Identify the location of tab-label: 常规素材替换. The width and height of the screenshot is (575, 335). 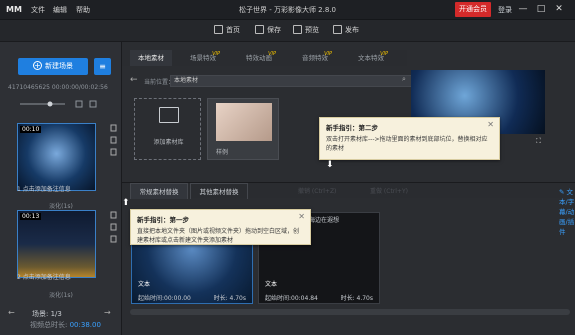
(159, 192).